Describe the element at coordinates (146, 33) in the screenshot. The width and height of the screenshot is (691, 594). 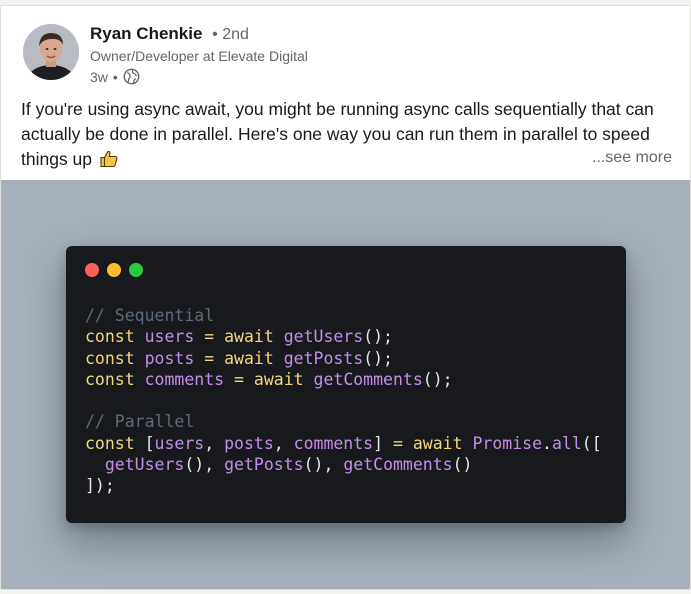
I see `author-name: Ryan Chenkie` at that location.